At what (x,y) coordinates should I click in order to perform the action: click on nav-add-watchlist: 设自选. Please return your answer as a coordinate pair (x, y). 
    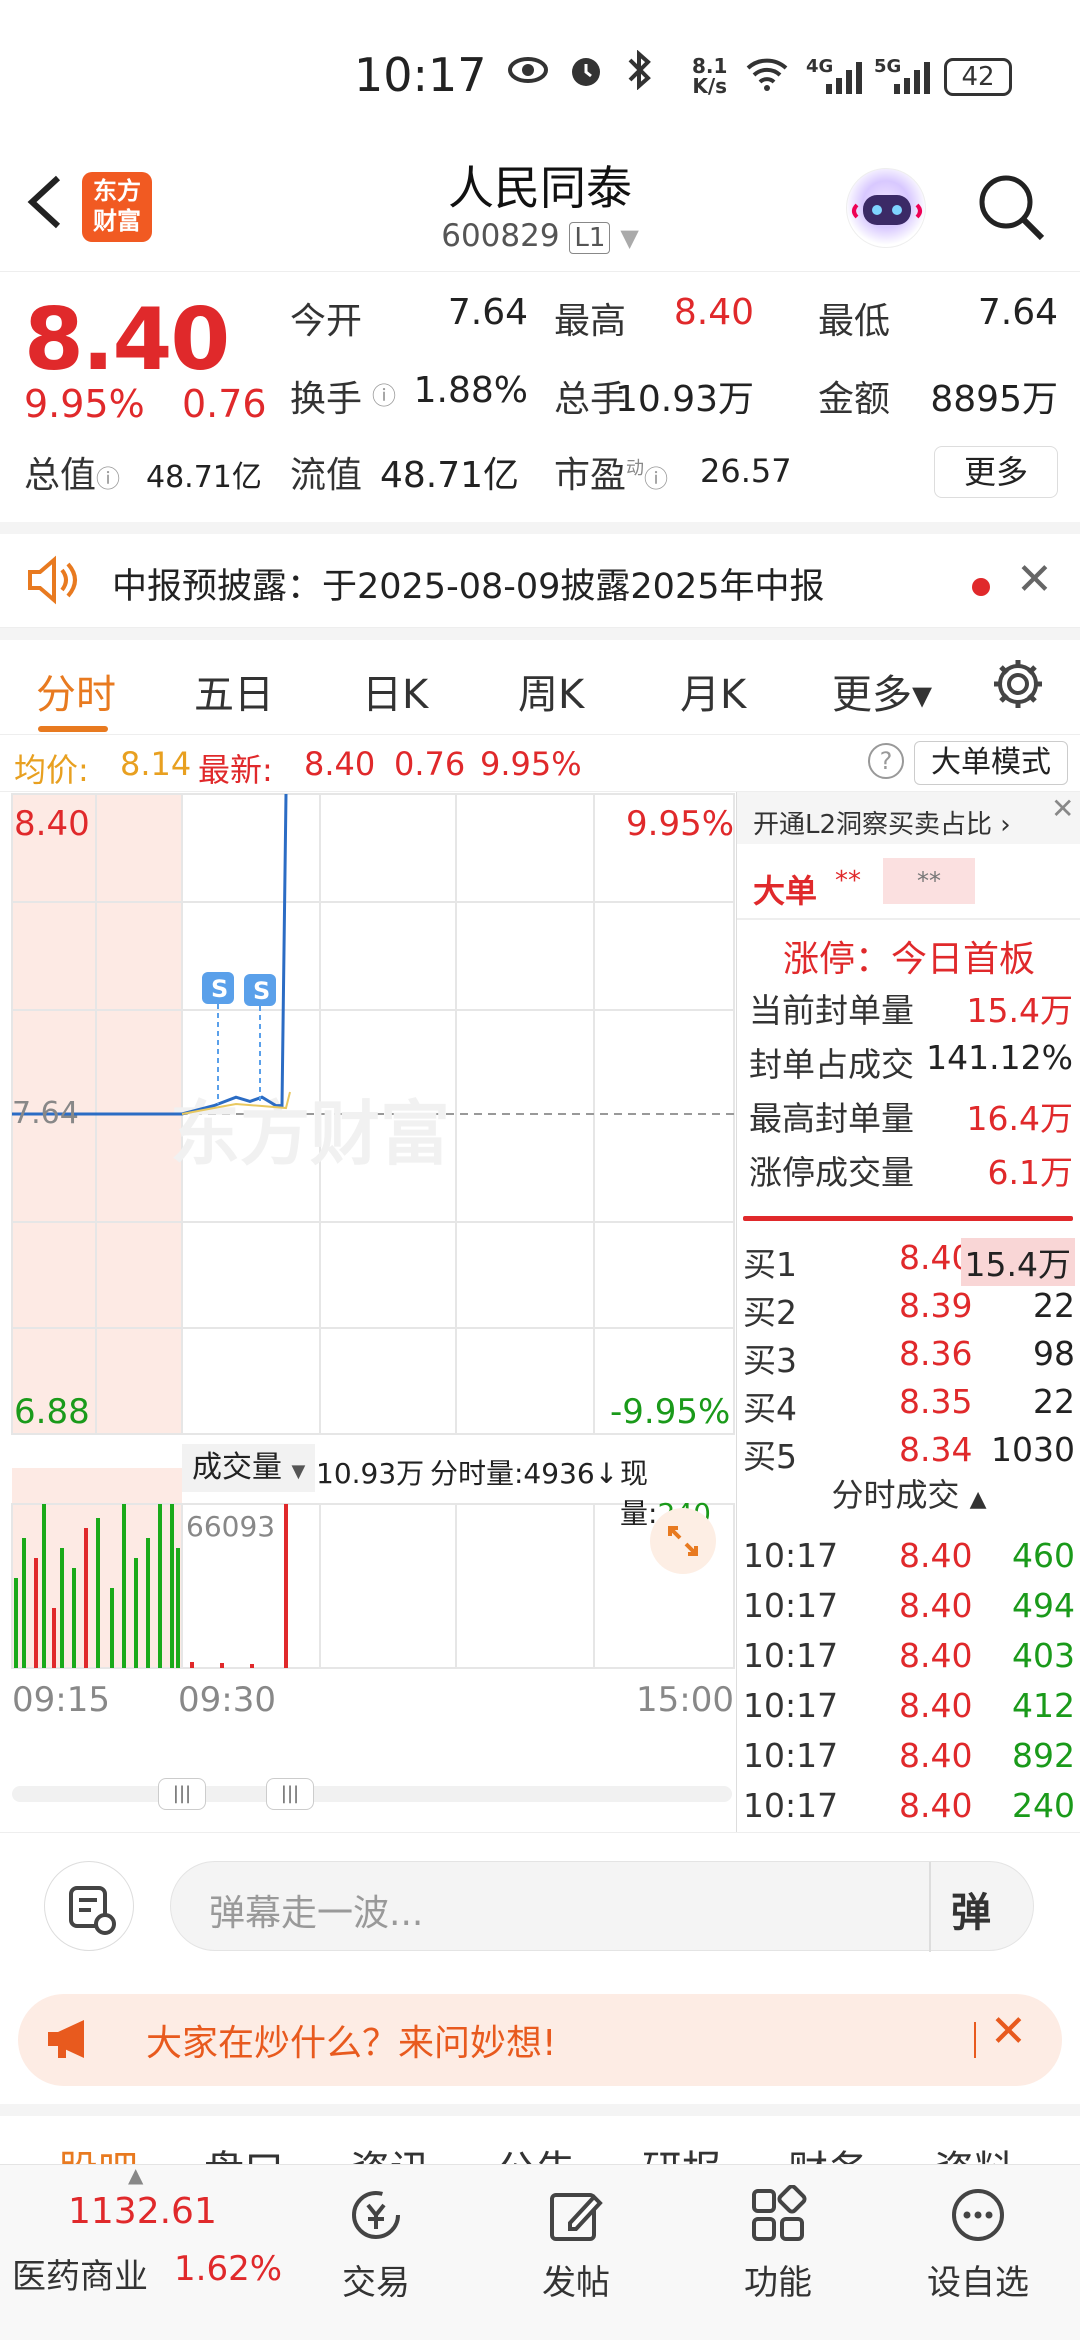
    Looking at the image, I should click on (978, 2244).